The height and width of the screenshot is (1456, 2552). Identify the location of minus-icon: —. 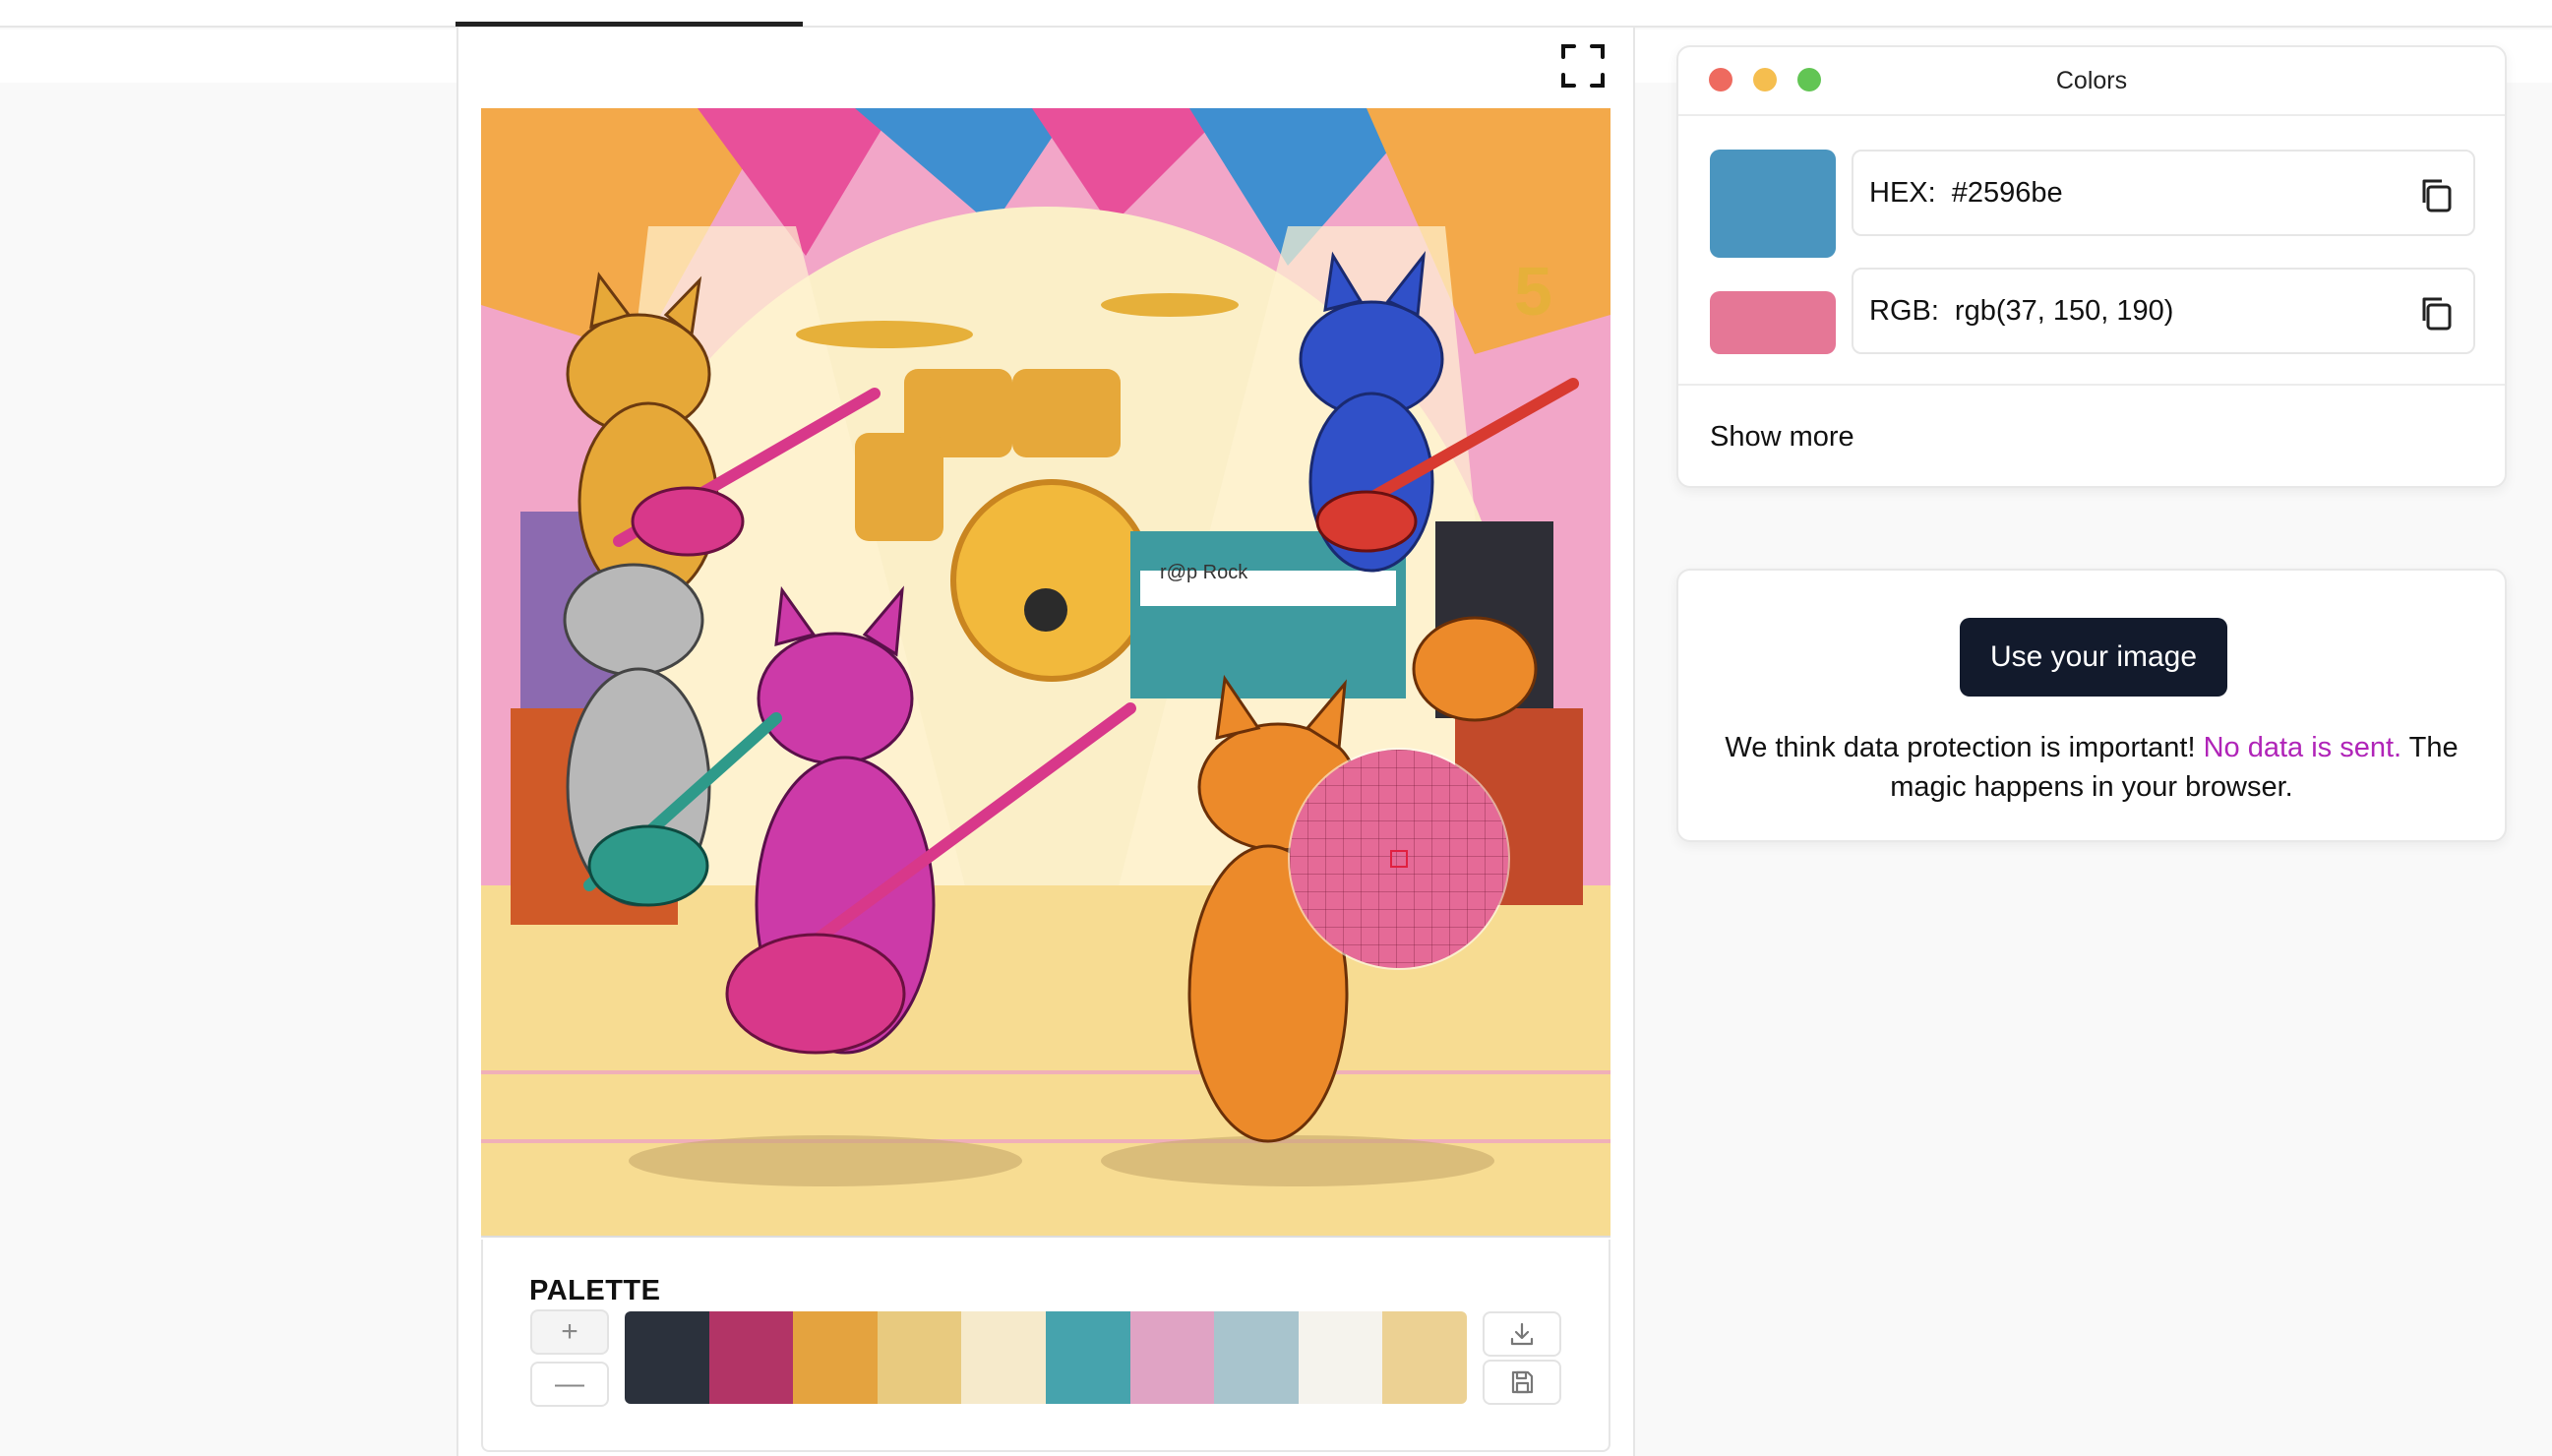
(569, 1383).